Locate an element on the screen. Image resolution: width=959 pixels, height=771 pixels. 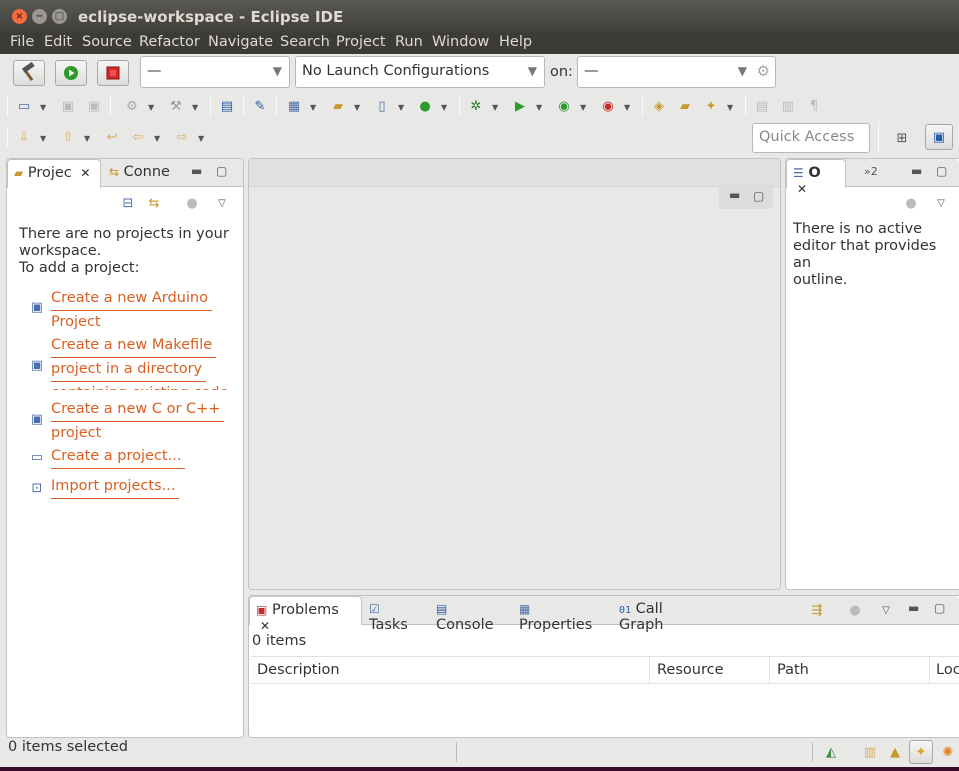
create-c-cpp-project-link: Create a new C or C++ project is located at coordinates (138, 421).